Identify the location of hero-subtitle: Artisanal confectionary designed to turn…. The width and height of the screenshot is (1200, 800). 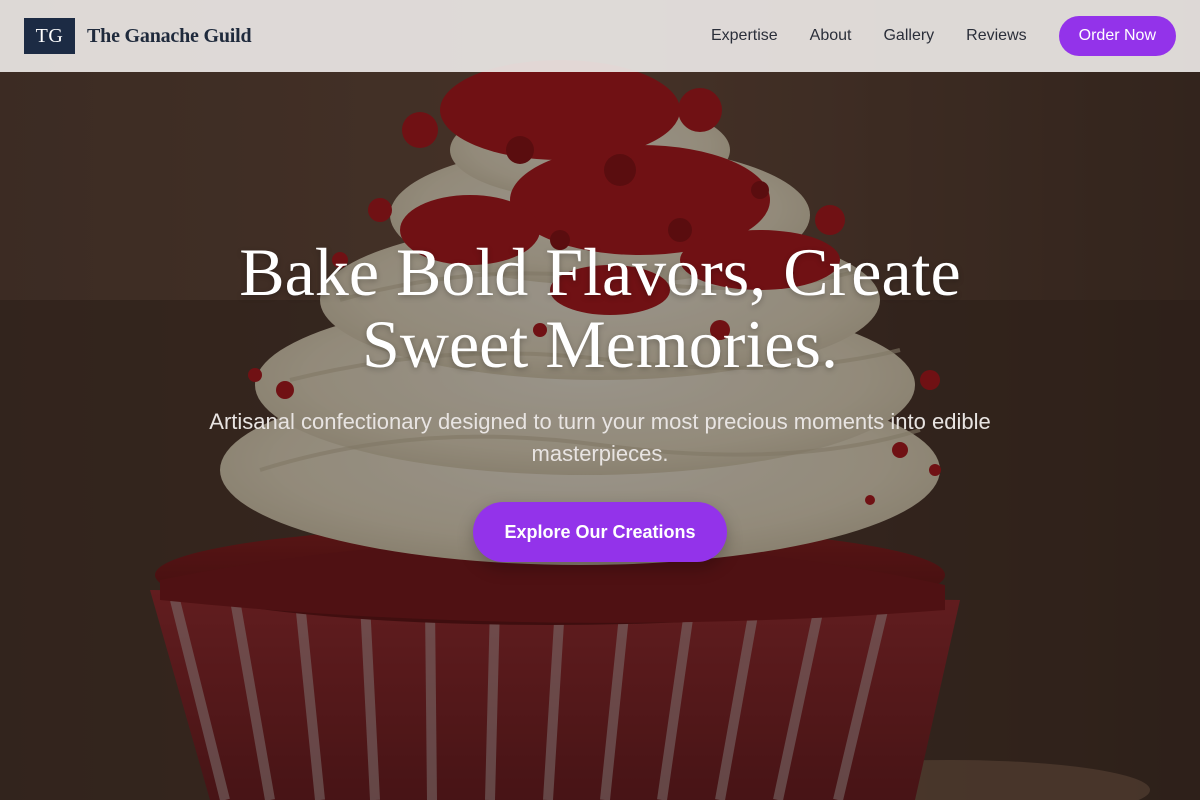
(600, 437).